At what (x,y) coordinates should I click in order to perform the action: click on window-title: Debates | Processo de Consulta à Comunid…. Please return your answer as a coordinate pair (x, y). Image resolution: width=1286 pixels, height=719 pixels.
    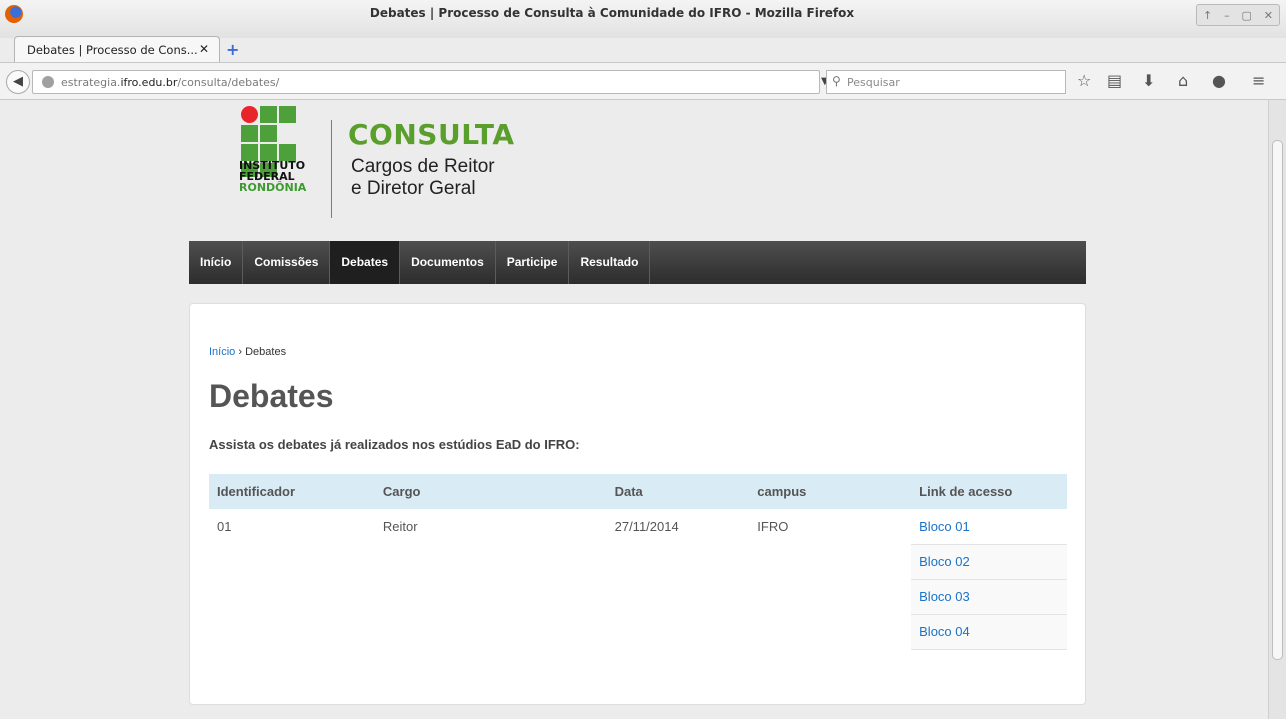
    Looking at the image, I should click on (612, 13).